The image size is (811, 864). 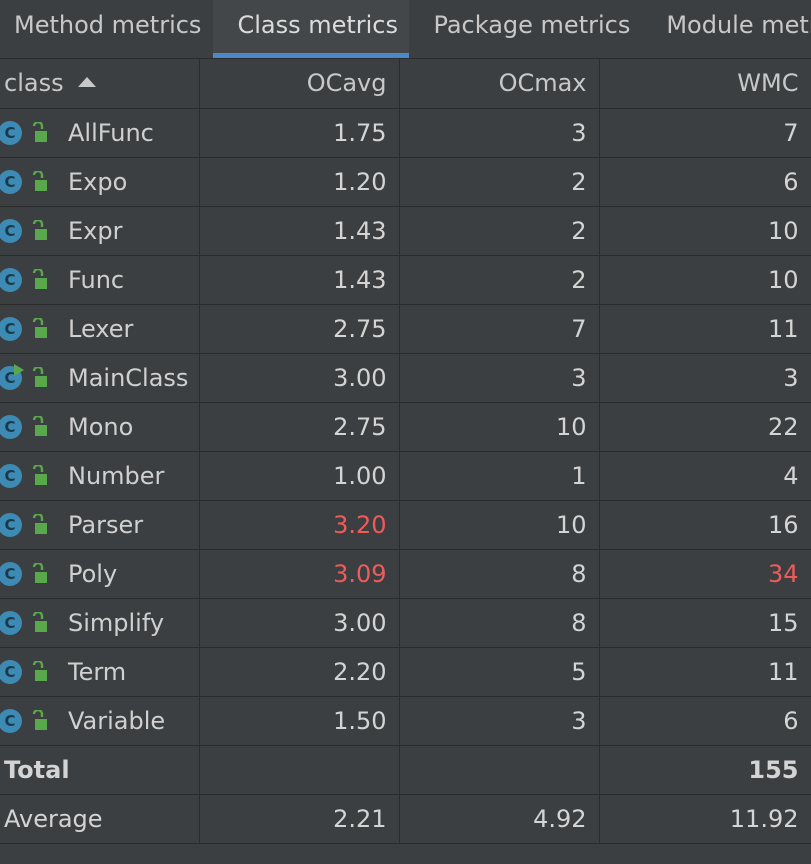 I want to click on class-name: Lexer, so click(x=101, y=328).